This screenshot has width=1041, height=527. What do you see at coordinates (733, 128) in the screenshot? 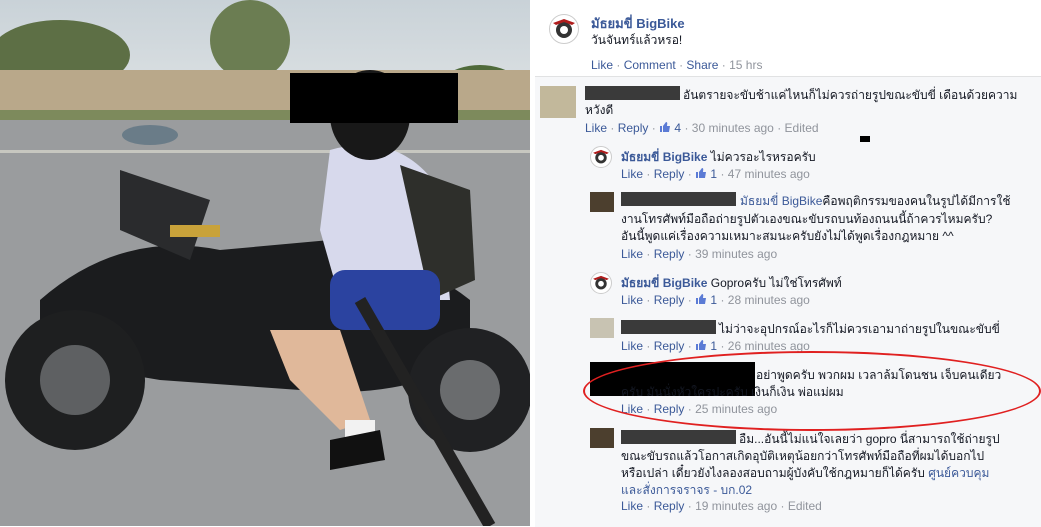
I see `comment-timestamp: 30 minutes ago` at bounding box center [733, 128].